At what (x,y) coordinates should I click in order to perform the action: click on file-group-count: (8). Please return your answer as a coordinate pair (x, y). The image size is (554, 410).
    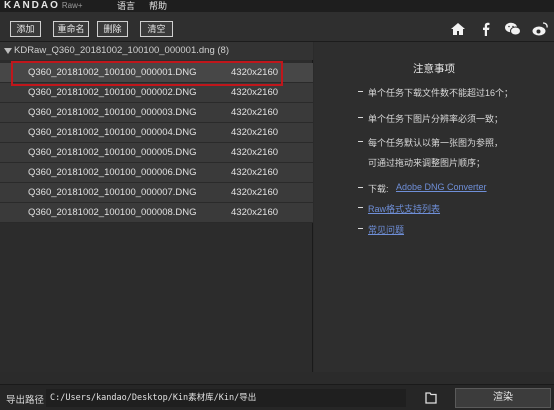
    Looking at the image, I should click on (223, 50).